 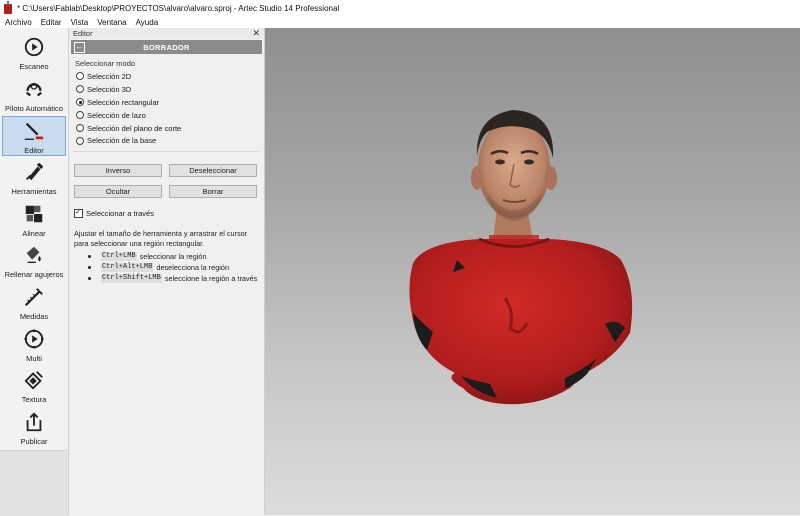 What do you see at coordinates (34, 131) in the screenshot?
I see `editor-icon` at bounding box center [34, 131].